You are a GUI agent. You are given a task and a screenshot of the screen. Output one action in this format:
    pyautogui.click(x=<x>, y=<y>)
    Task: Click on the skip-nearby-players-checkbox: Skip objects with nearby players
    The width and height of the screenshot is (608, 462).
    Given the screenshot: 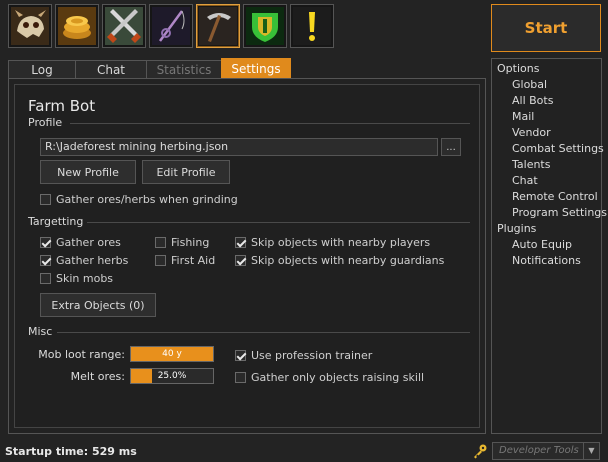 What is the action you would take?
    pyautogui.click(x=332, y=242)
    